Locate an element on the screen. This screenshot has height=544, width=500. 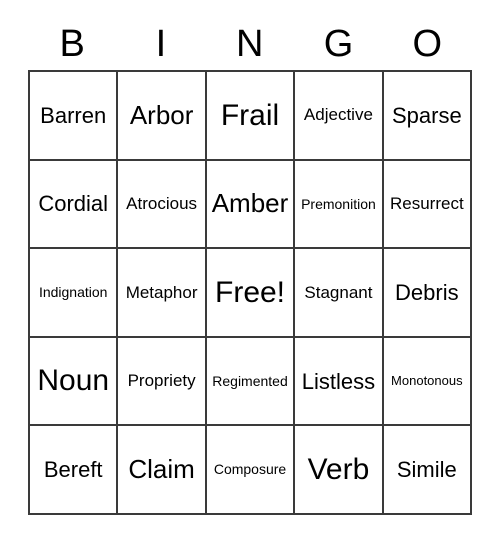
bingo-cell-label: Atrocious is located at coordinates (162, 203).